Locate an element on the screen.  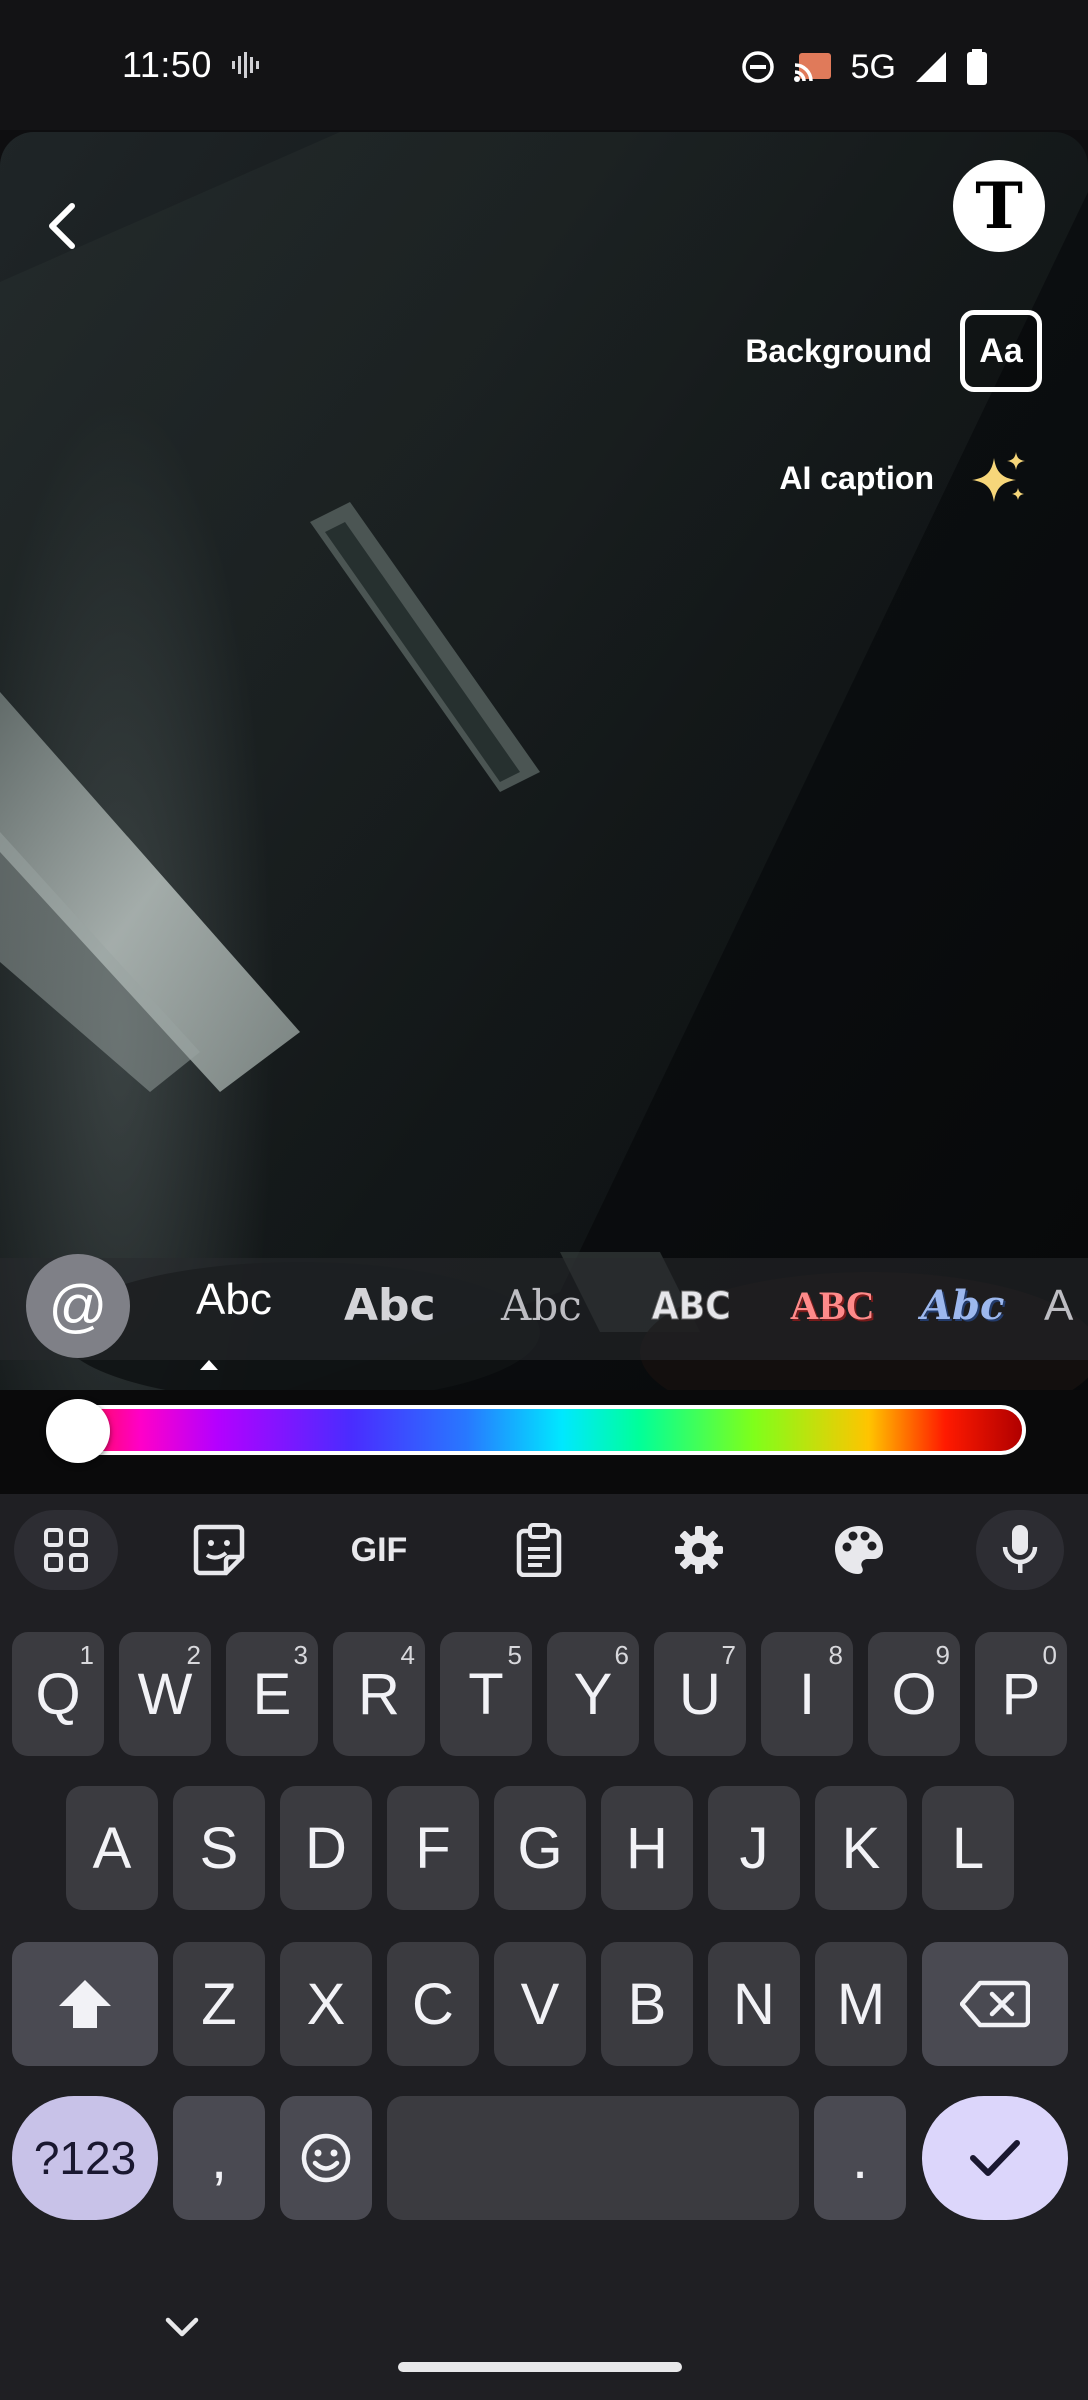
status-time: 11:50 is located at coordinates (167, 64).